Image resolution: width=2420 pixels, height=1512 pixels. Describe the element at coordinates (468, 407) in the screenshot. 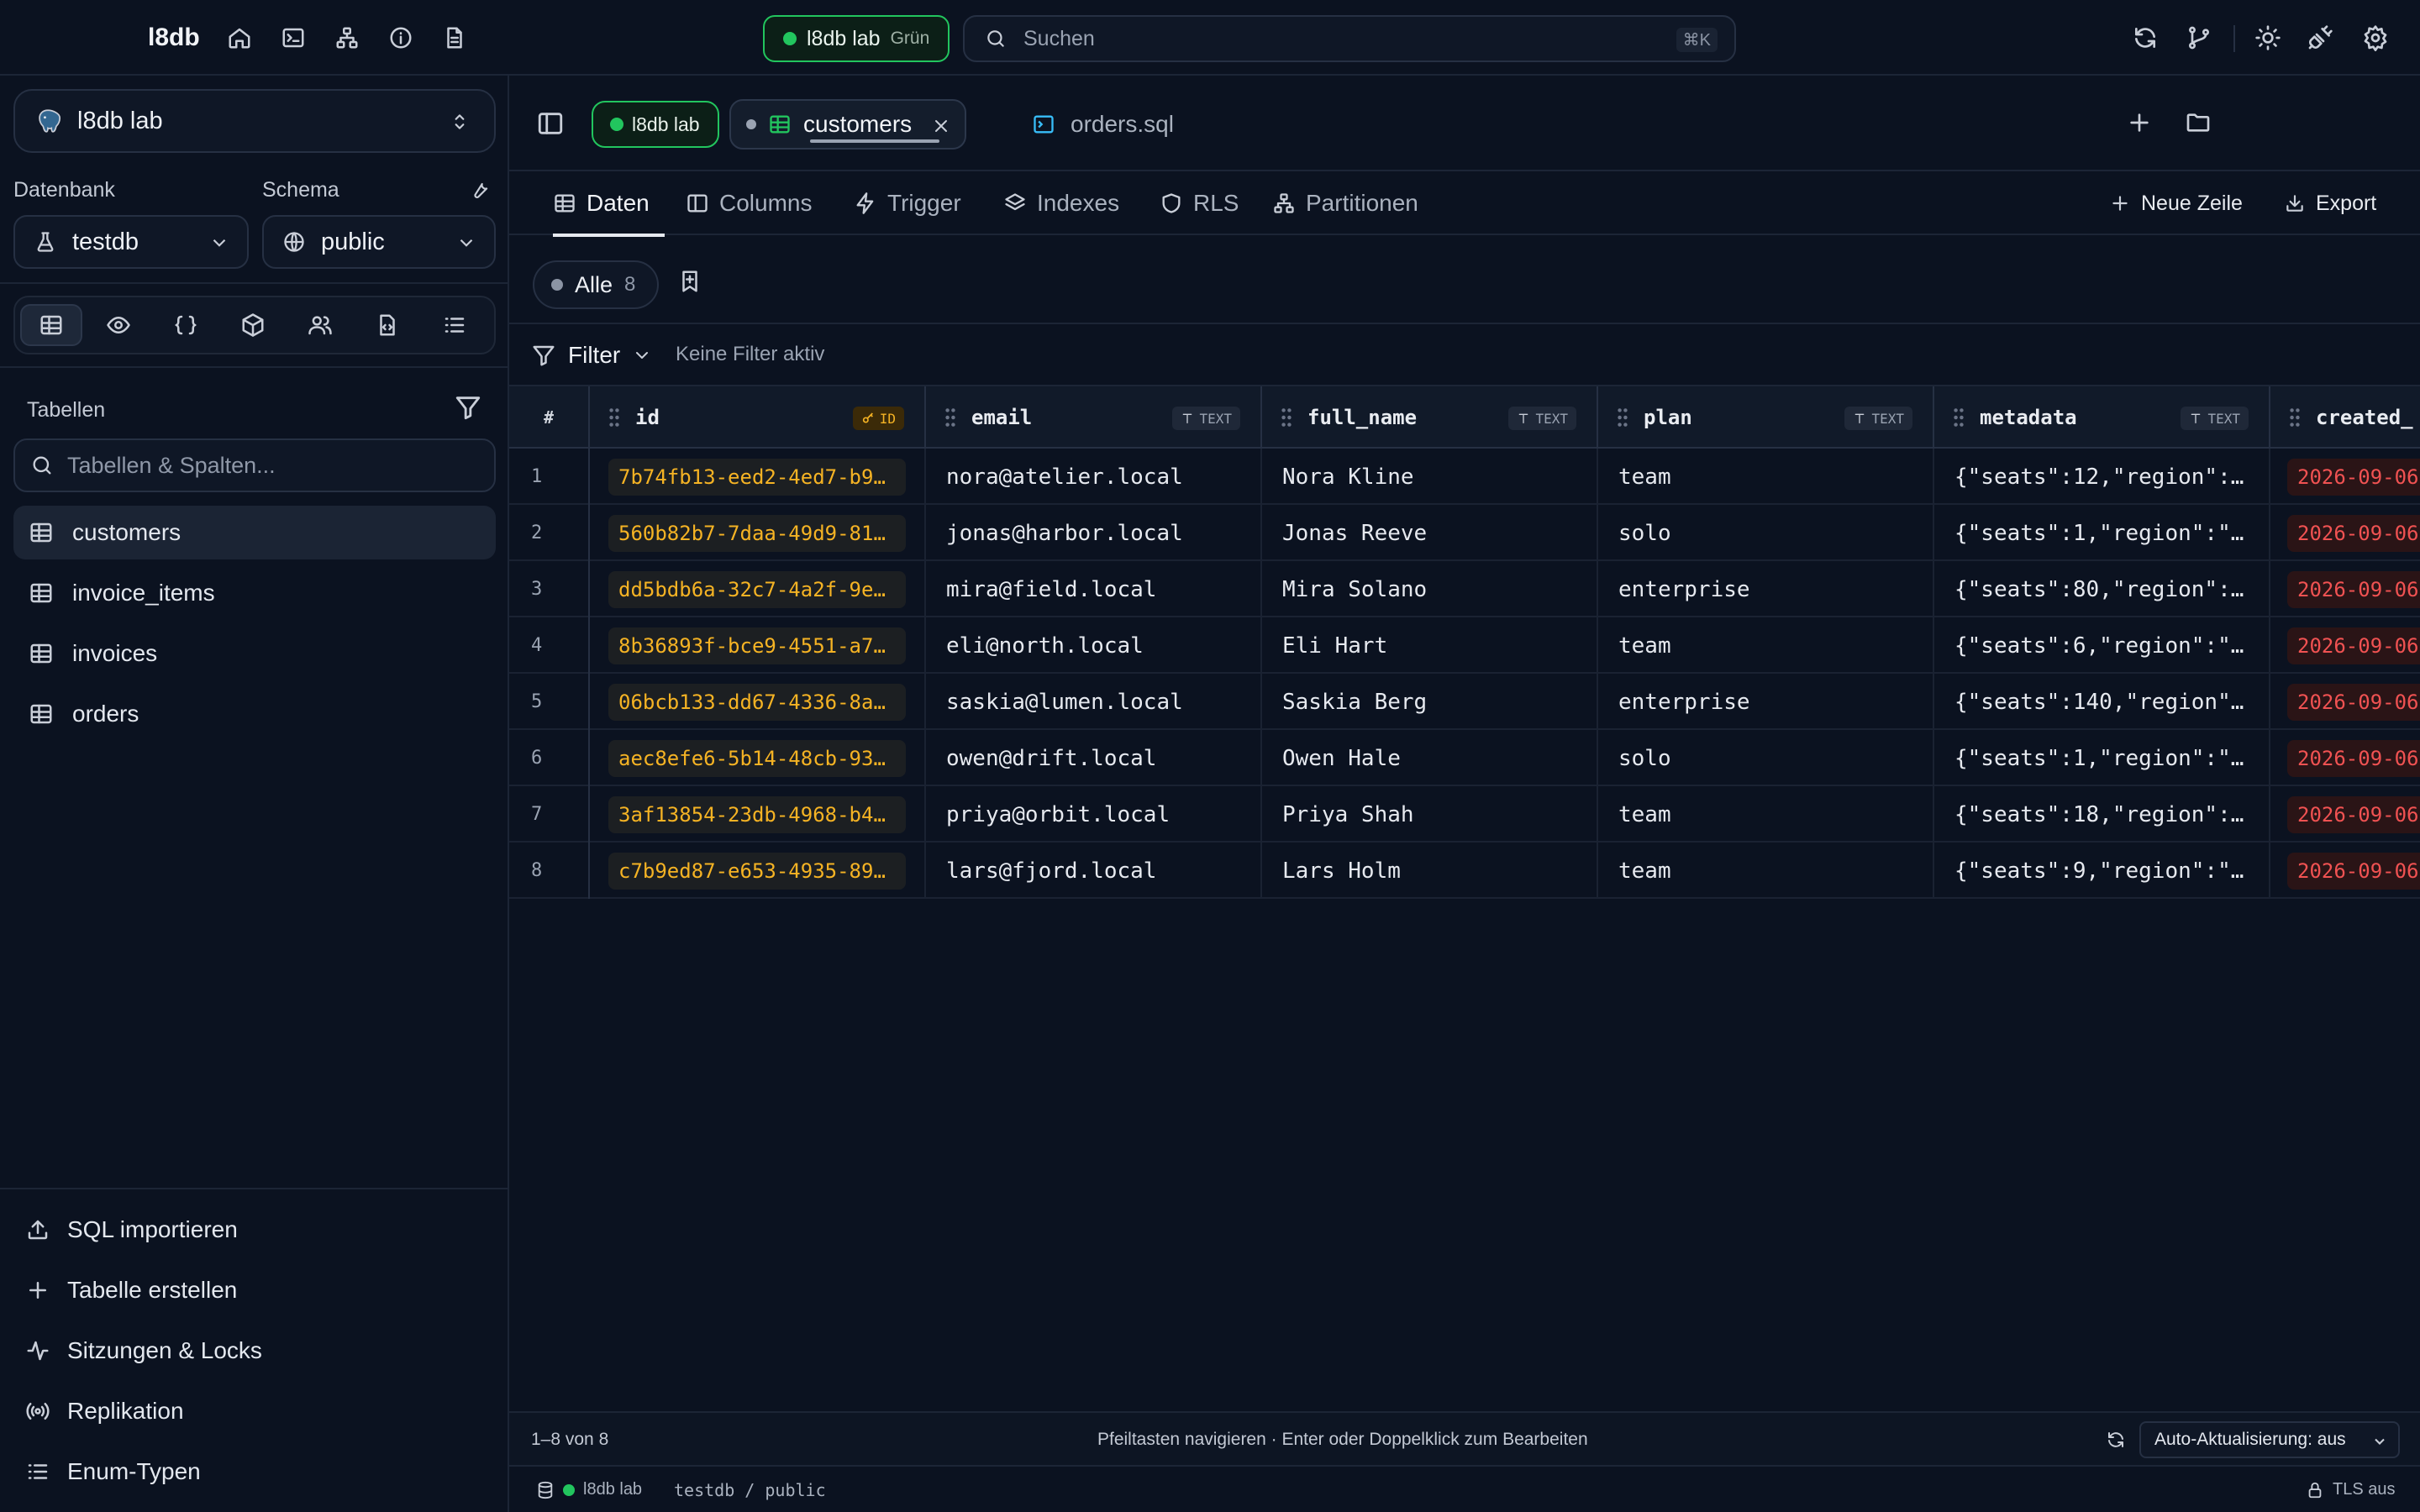

I see `filter-icon` at that location.